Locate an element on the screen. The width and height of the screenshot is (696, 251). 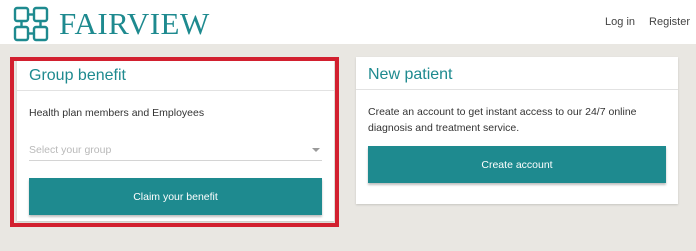
fairview-logo-icon is located at coordinates (31, 24).